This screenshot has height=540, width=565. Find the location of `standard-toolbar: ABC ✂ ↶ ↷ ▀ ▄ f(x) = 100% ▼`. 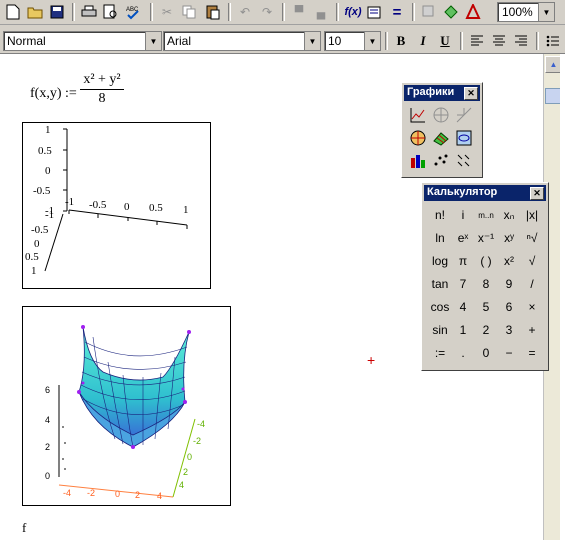

standard-toolbar: ABC ✂ ↶ ↷ ▀ ▄ f(x) = 100% ▼ is located at coordinates (282, 12).